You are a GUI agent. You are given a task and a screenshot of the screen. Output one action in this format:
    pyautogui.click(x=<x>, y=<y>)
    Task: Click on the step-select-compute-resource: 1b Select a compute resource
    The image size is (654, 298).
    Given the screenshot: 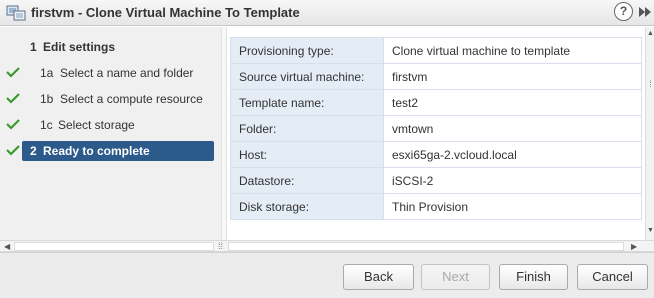 What is the action you would take?
    pyautogui.click(x=110, y=99)
    